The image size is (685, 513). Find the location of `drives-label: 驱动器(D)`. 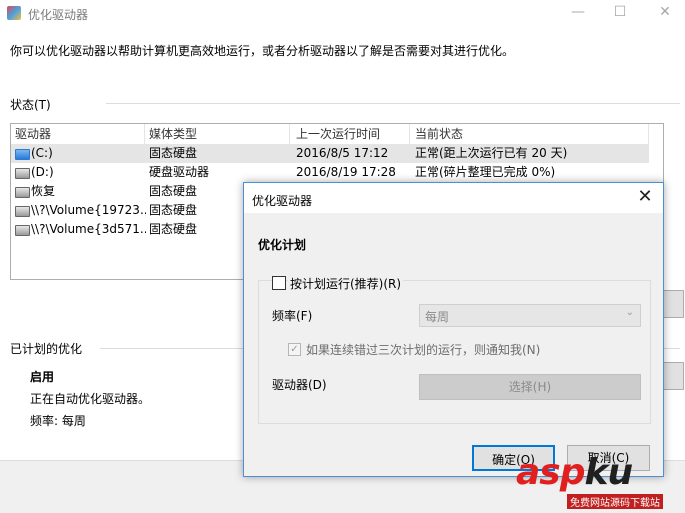

drives-label: 驱动器(D) is located at coordinates (299, 385).